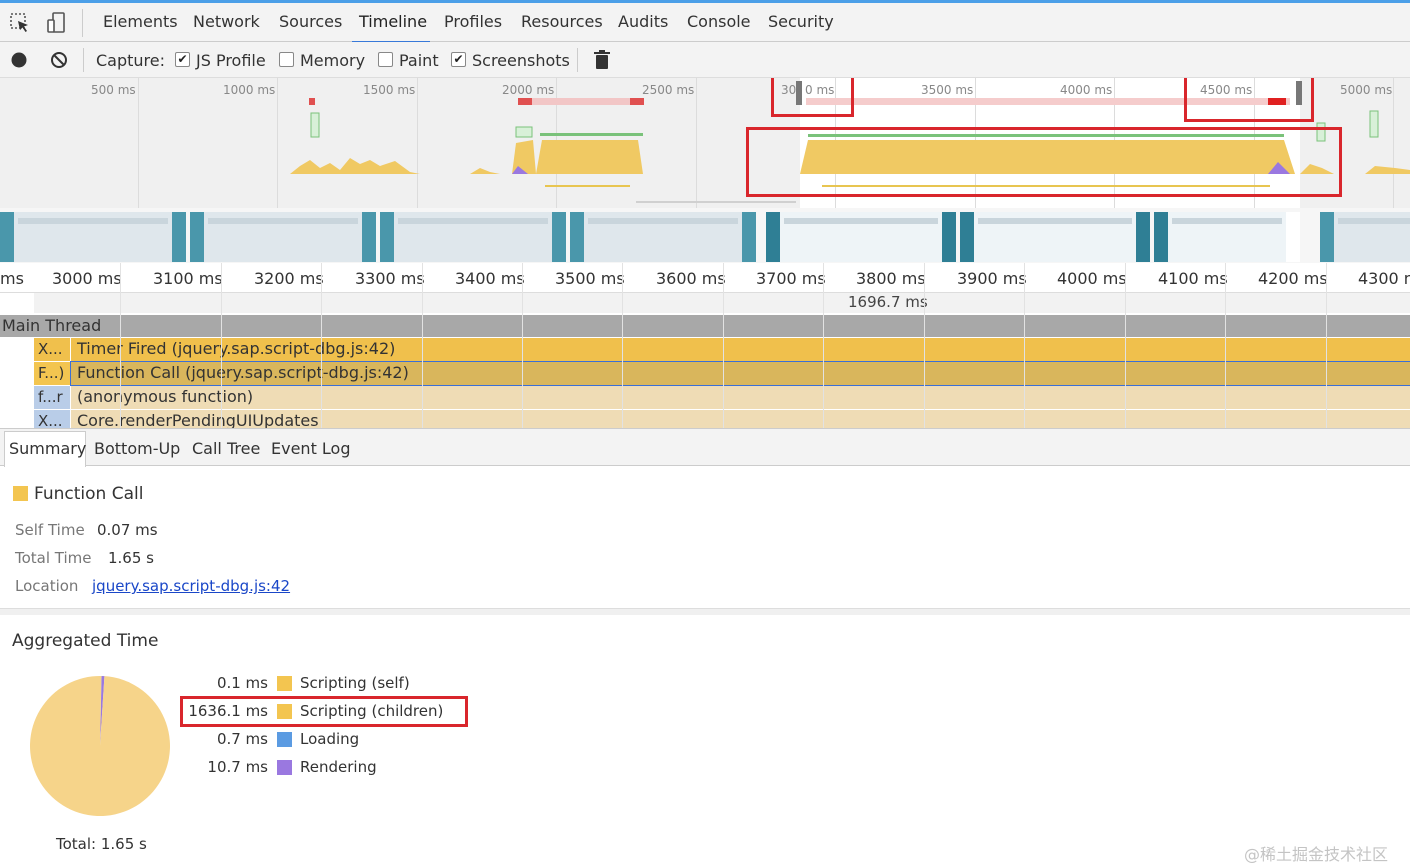  I want to click on location-link: jquery.sap.script-dbg.js:42, so click(191, 586).